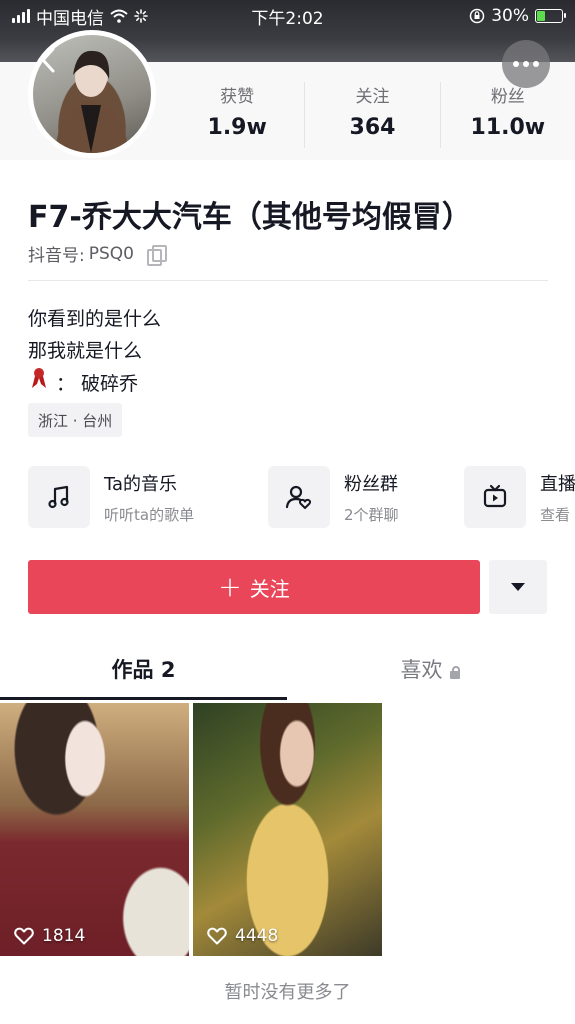 Image resolution: width=575 pixels, height=1024 pixels. I want to click on divider, so click(288, 280).